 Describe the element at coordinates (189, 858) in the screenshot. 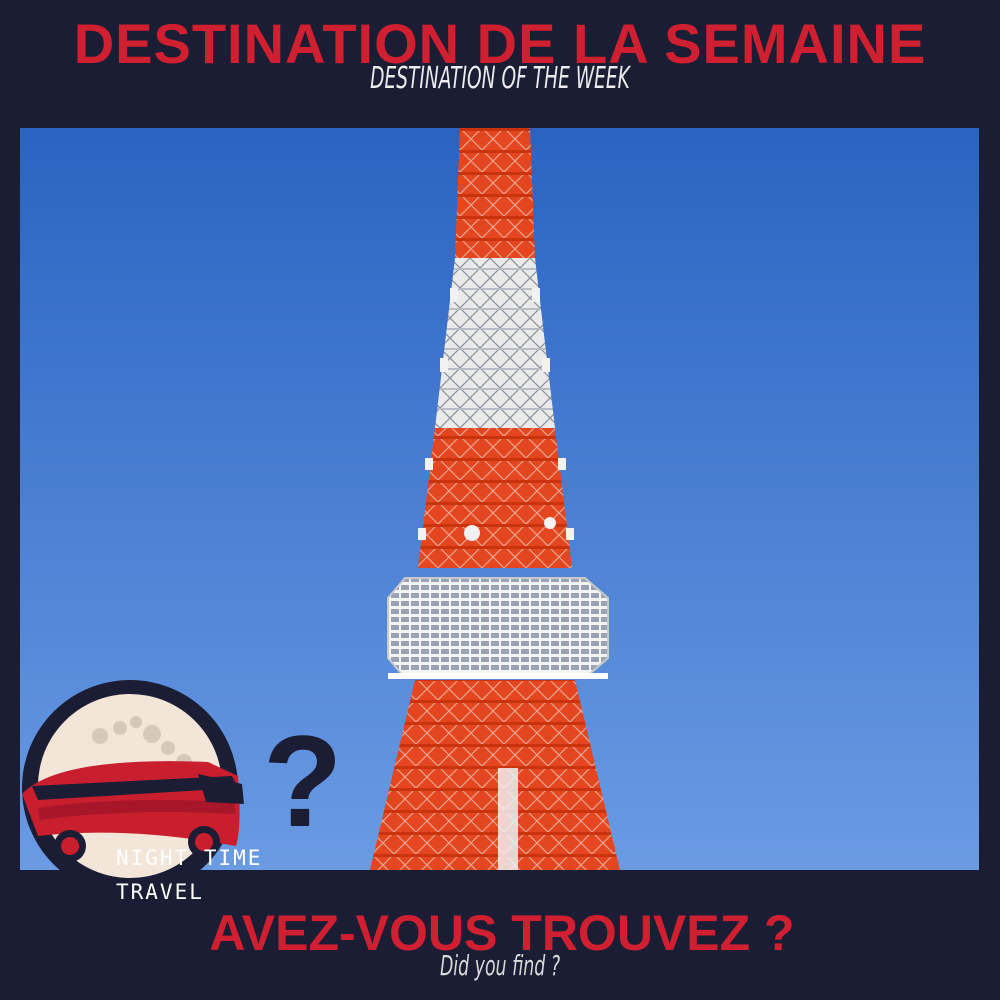

I see `logo-text-line1: NIGHT TIME` at that location.